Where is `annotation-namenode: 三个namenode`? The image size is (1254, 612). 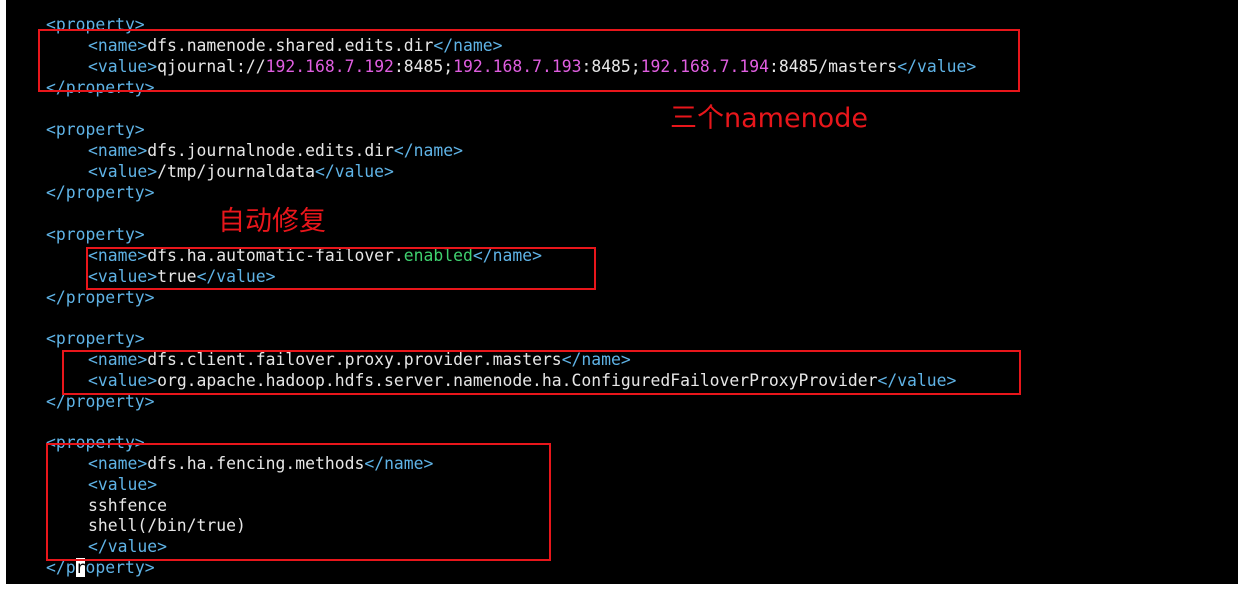
annotation-namenode: 三个namenode is located at coordinates (769, 118).